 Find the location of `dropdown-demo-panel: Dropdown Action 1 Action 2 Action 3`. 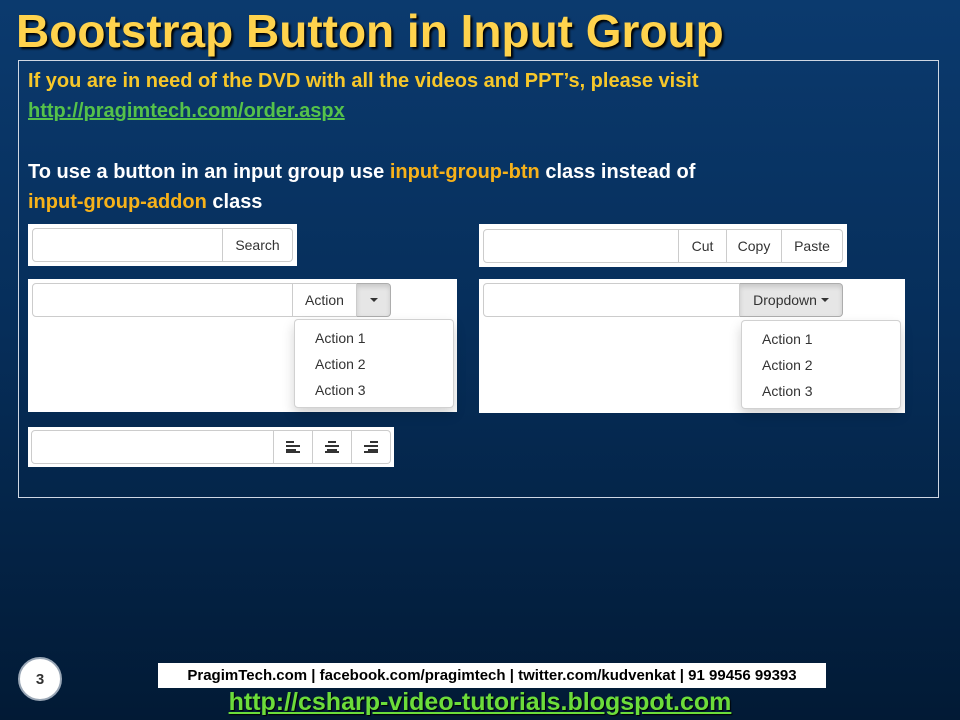

dropdown-demo-panel: Dropdown Action 1 Action 2 Action 3 is located at coordinates (692, 346).